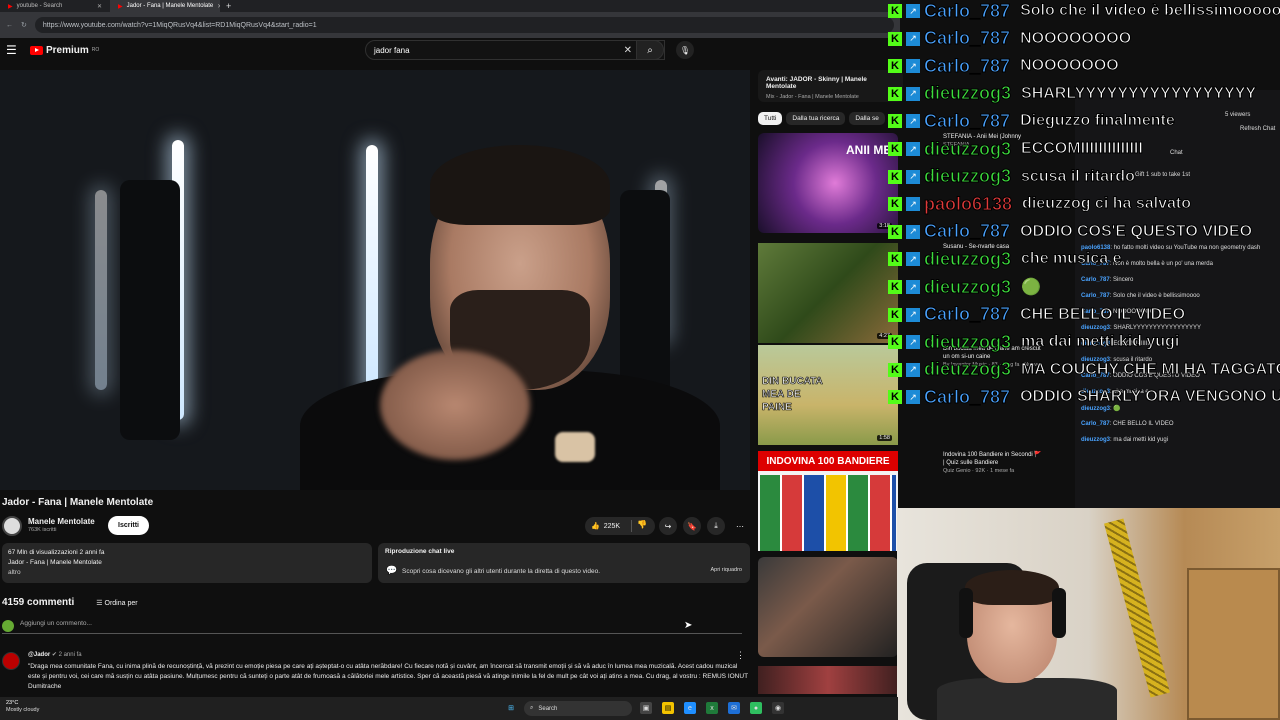 The image size is (1280, 720). Describe the element at coordinates (121, 603) in the screenshot. I see `sort-label: Ordina per` at that location.